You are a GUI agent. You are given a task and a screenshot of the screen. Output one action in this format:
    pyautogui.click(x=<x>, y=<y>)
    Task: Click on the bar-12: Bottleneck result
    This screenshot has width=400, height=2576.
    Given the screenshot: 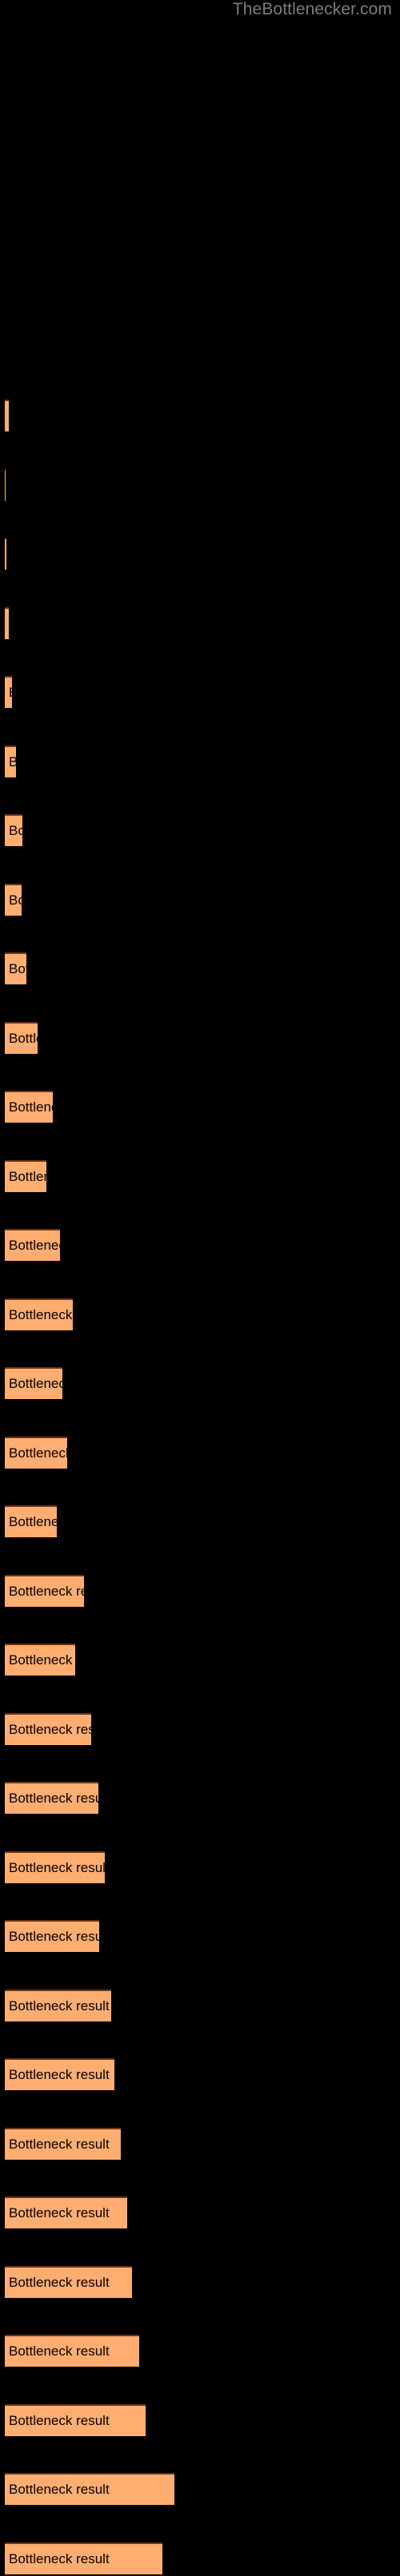 What is the action you would take?
    pyautogui.click(x=25, y=1175)
    